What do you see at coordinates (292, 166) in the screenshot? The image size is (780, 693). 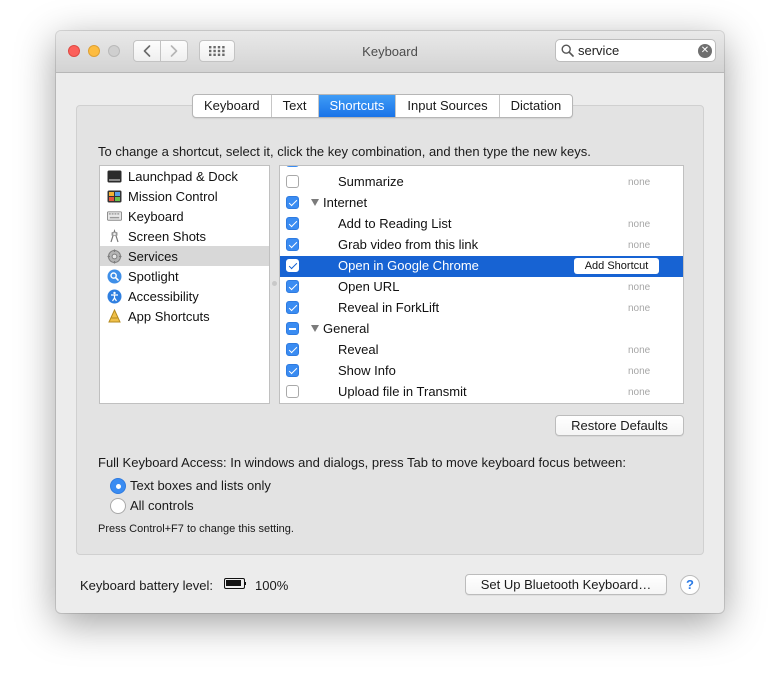 I see `clipped-checkbox` at bounding box center [292, 166].